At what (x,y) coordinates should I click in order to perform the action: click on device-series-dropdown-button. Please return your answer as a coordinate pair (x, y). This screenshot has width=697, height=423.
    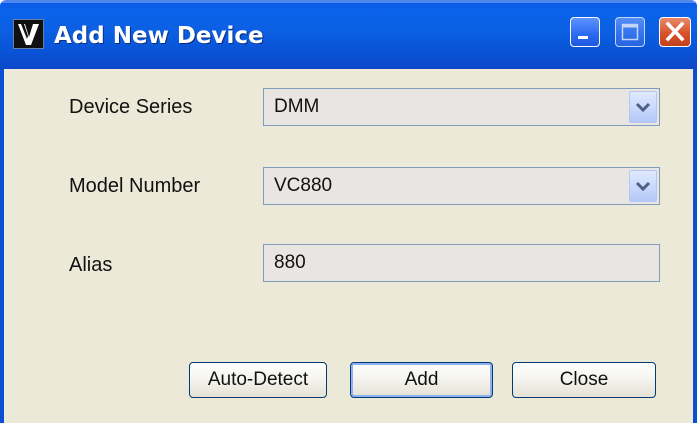
    Looking at the image, I should click on (643, 107).